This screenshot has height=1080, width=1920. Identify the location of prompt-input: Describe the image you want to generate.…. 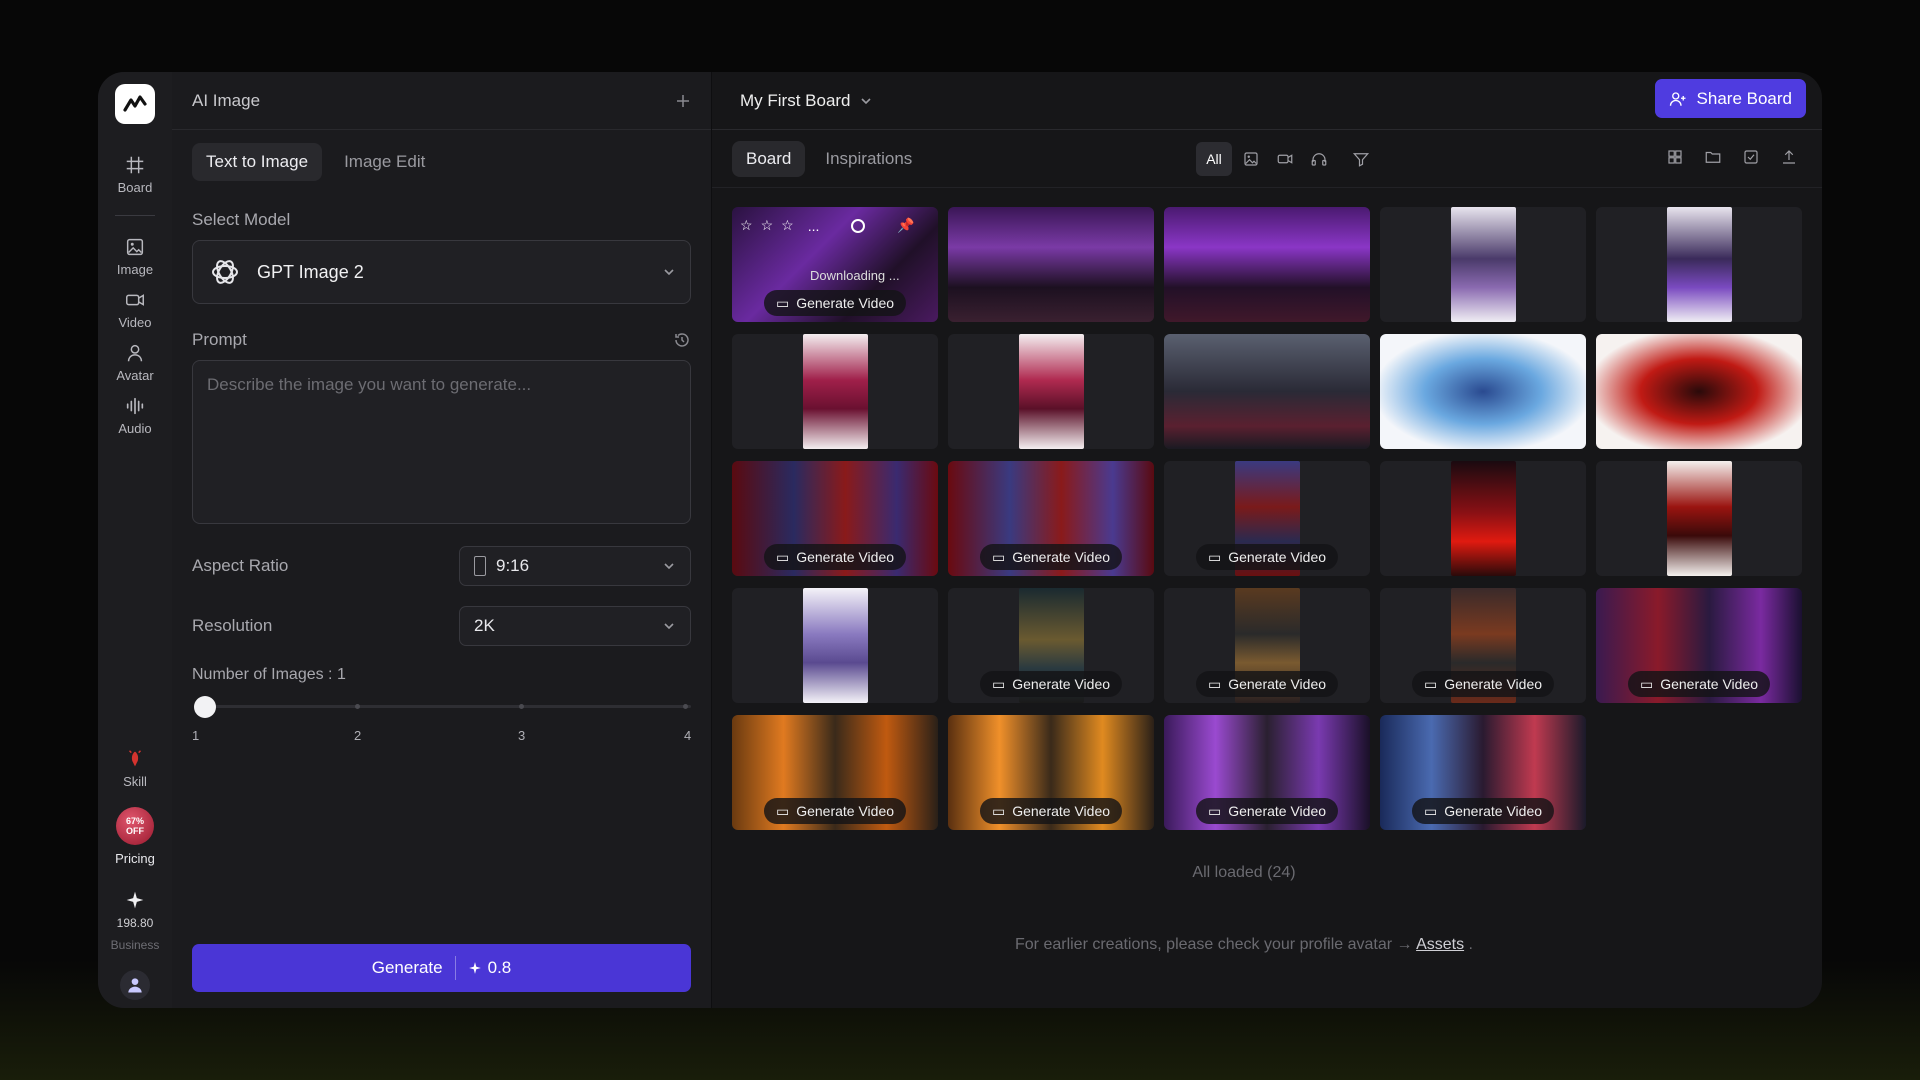
(441, 442).